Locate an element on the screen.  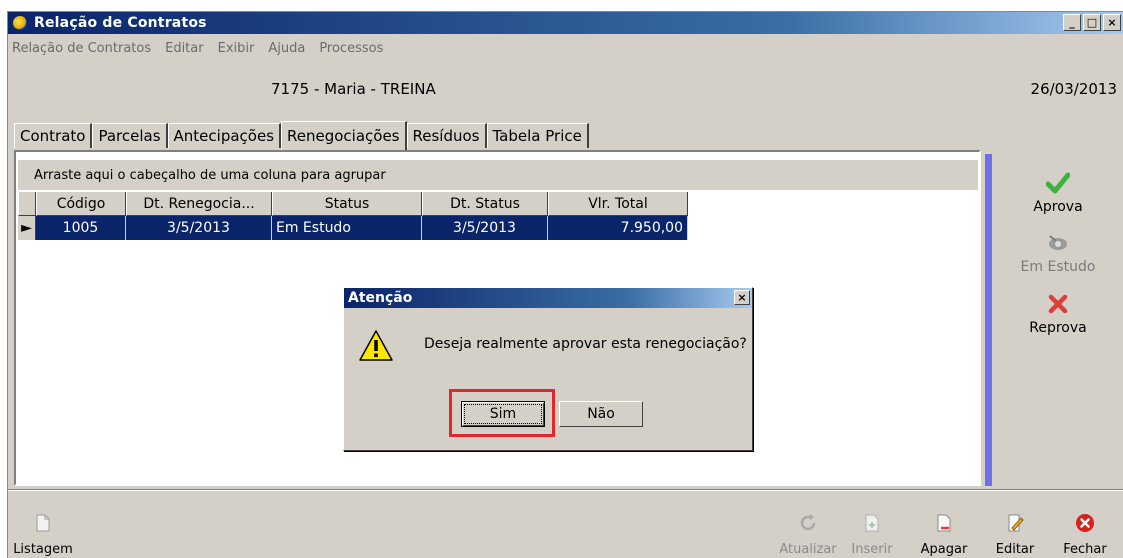
dialog-close-button: × is located at coordinates (742, 297).